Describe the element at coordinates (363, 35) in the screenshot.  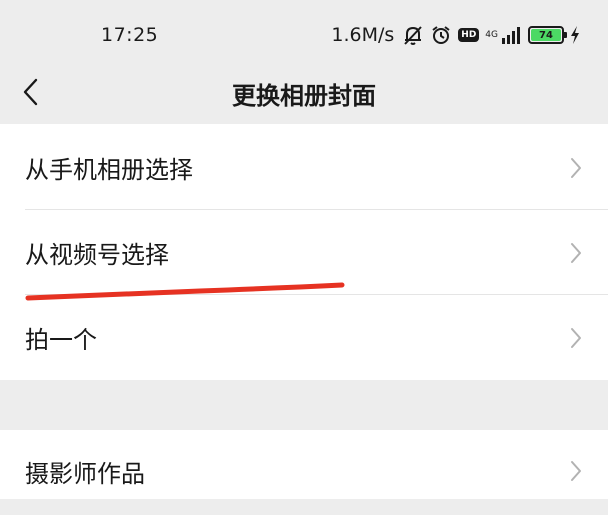
I see `network-speed: 1.6M/s` at that location.